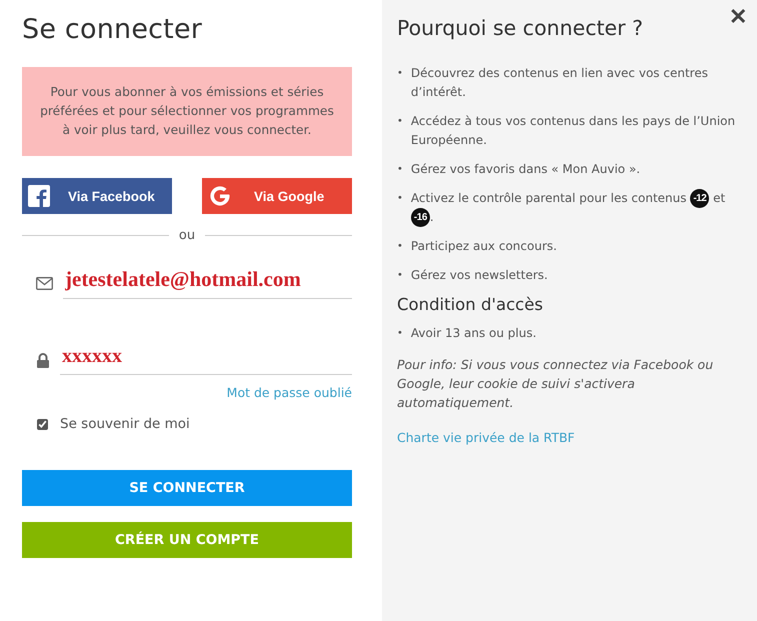 Image resolution: width=757 pixels, height=621 pixels. I want to click on page-title: Se connecter, so click(113, 29).